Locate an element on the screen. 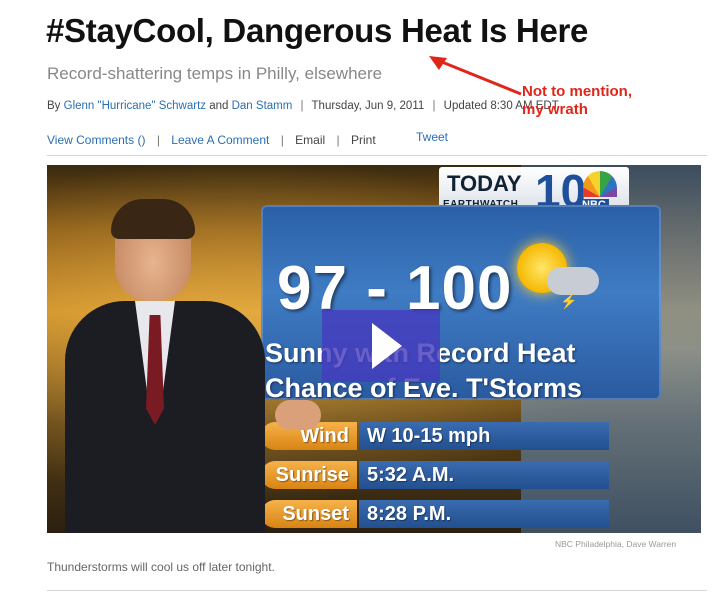 This screenshot has width=716, height=595. video-credit: NBC Philadelphia, Dave Warren is located at coordinates (616, 544).